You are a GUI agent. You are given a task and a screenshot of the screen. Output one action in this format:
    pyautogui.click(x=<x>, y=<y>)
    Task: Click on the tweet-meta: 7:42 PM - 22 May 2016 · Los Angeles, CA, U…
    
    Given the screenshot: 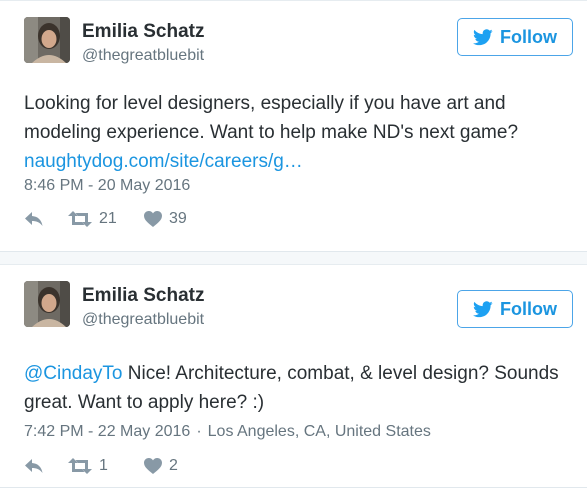 What is the action you would take?
    pyautogui.click(x=227, y=432)
    